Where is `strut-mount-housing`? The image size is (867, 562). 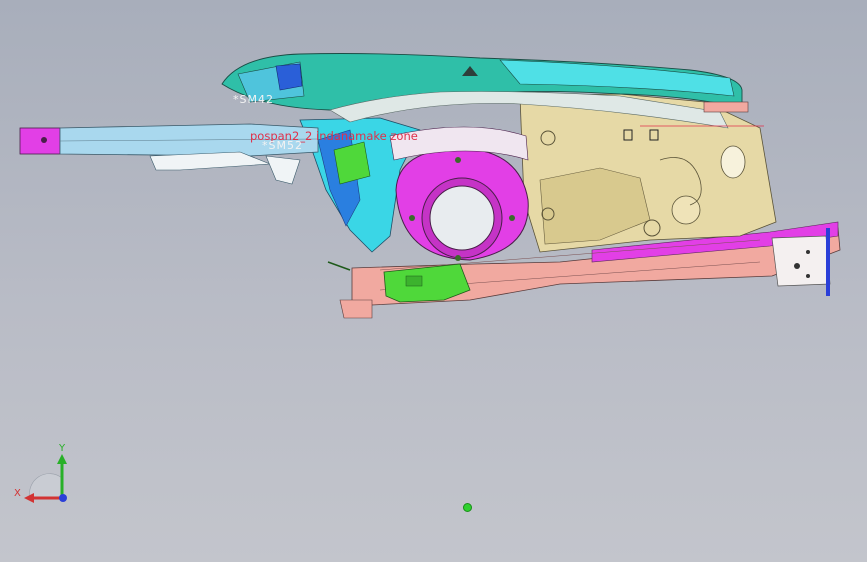 strut-mount-housing is located at coordinates (459, 193).